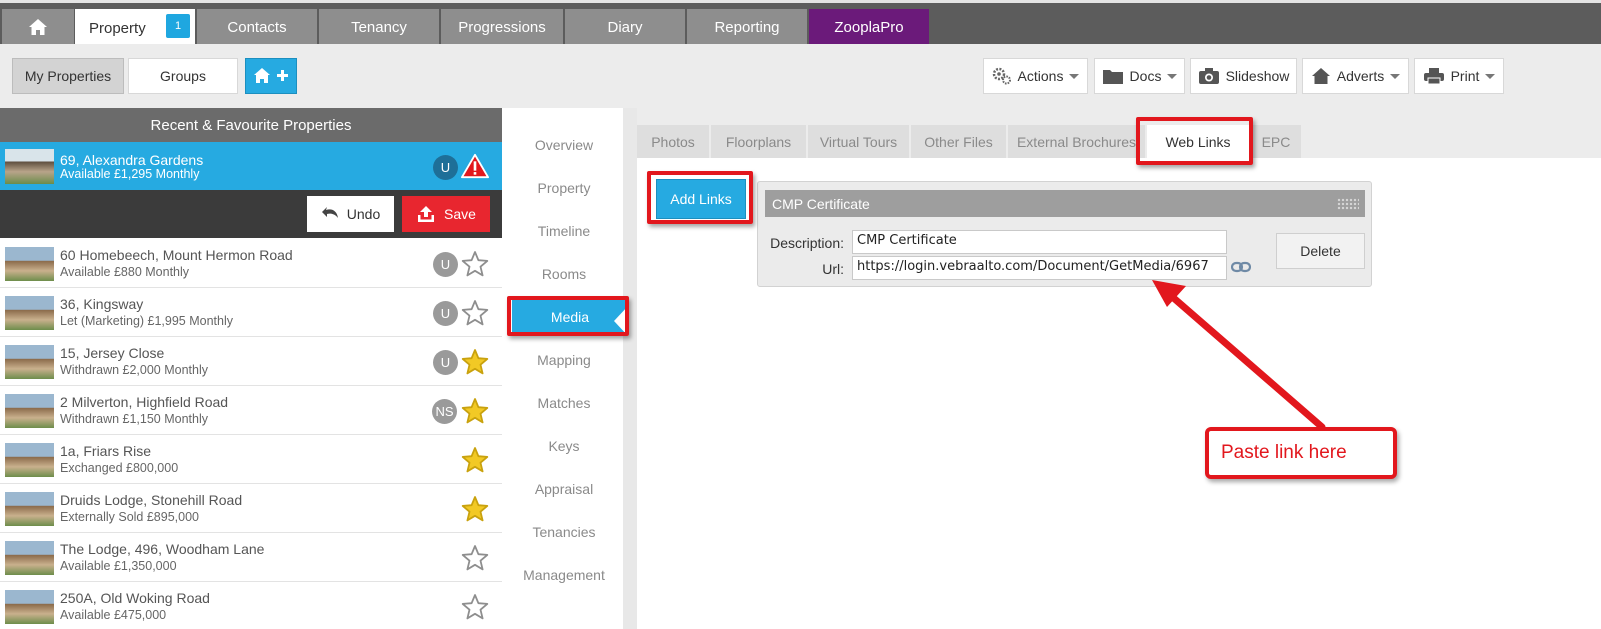 The image size is (1601, 629). What do you see at coordinates (183, 76) in the screenshot?
I see `groups-button: Groups` at bounding box center [183, 76].